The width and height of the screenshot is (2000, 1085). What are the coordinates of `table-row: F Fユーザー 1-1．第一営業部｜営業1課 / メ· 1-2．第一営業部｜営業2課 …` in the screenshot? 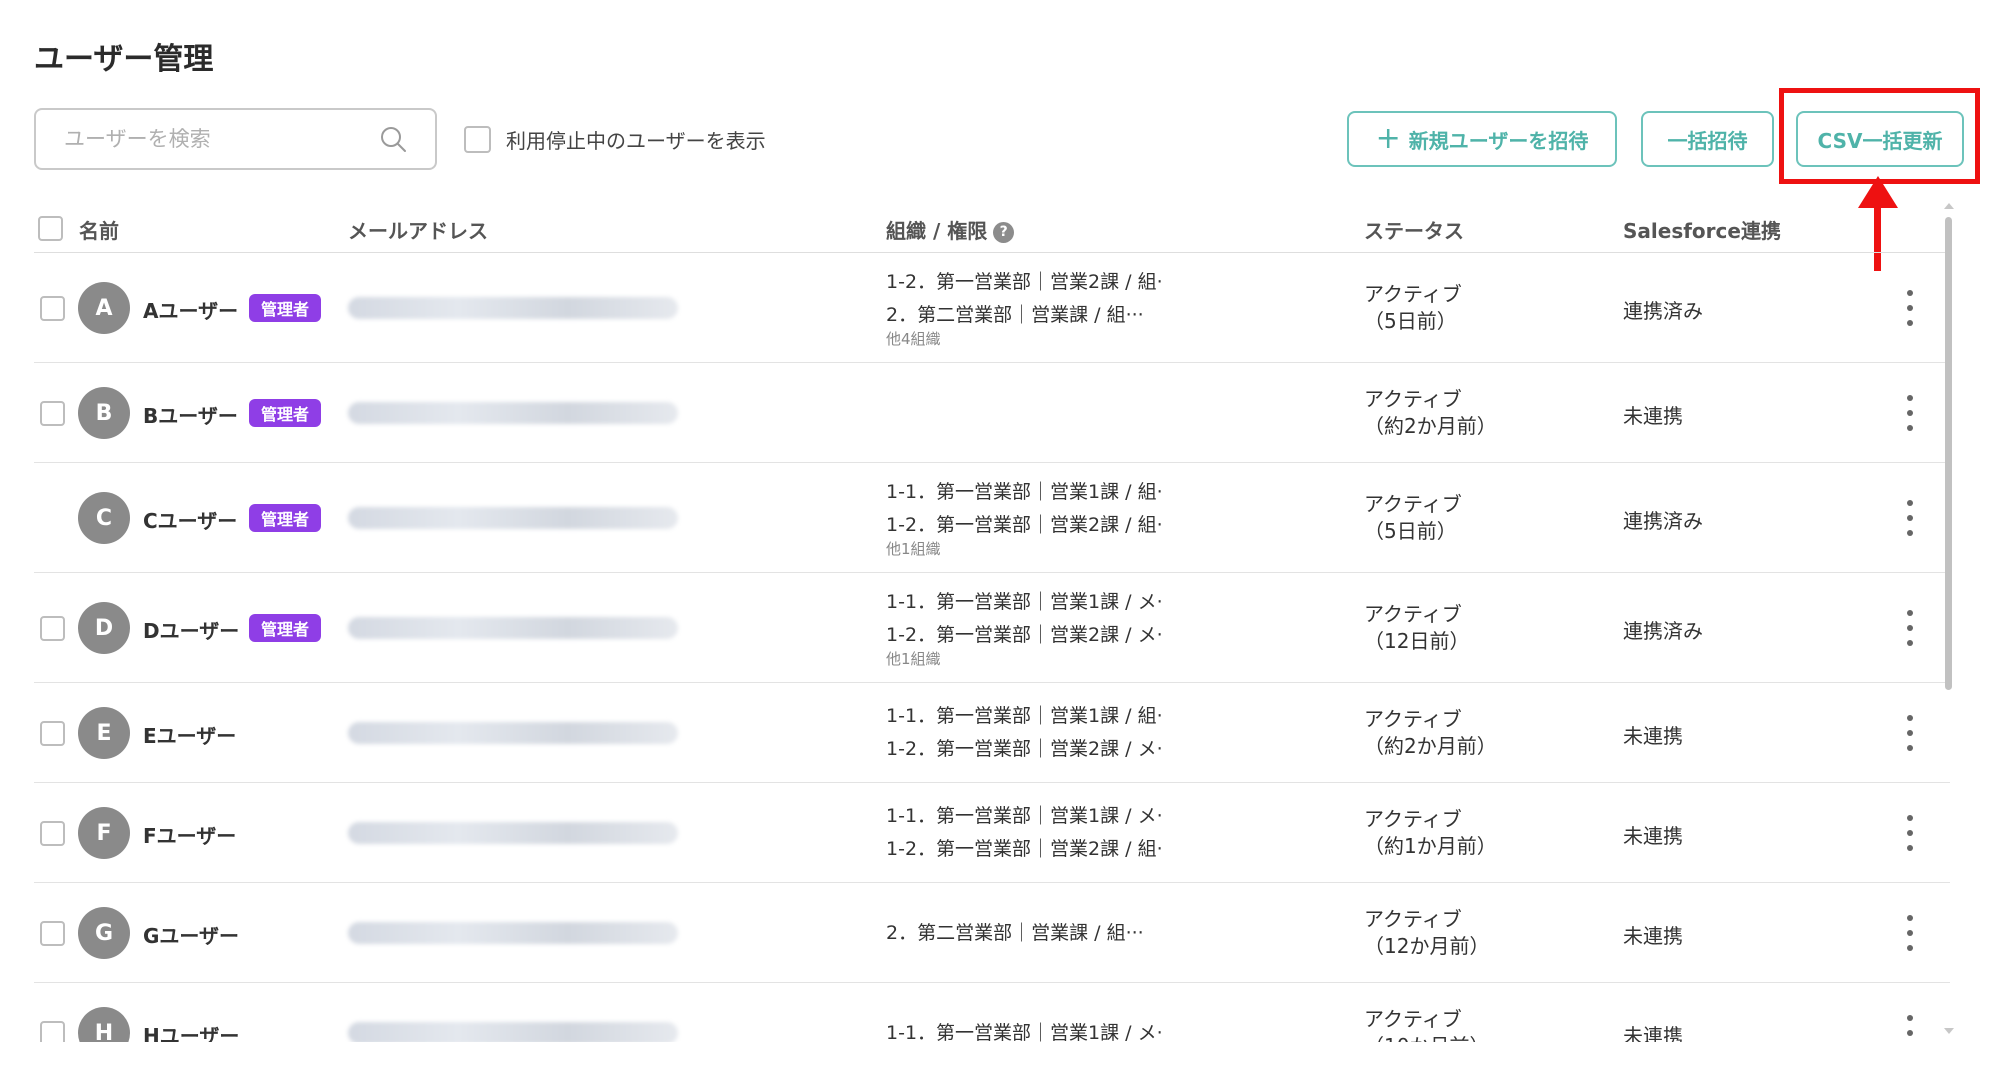 It's located at (992, 833).